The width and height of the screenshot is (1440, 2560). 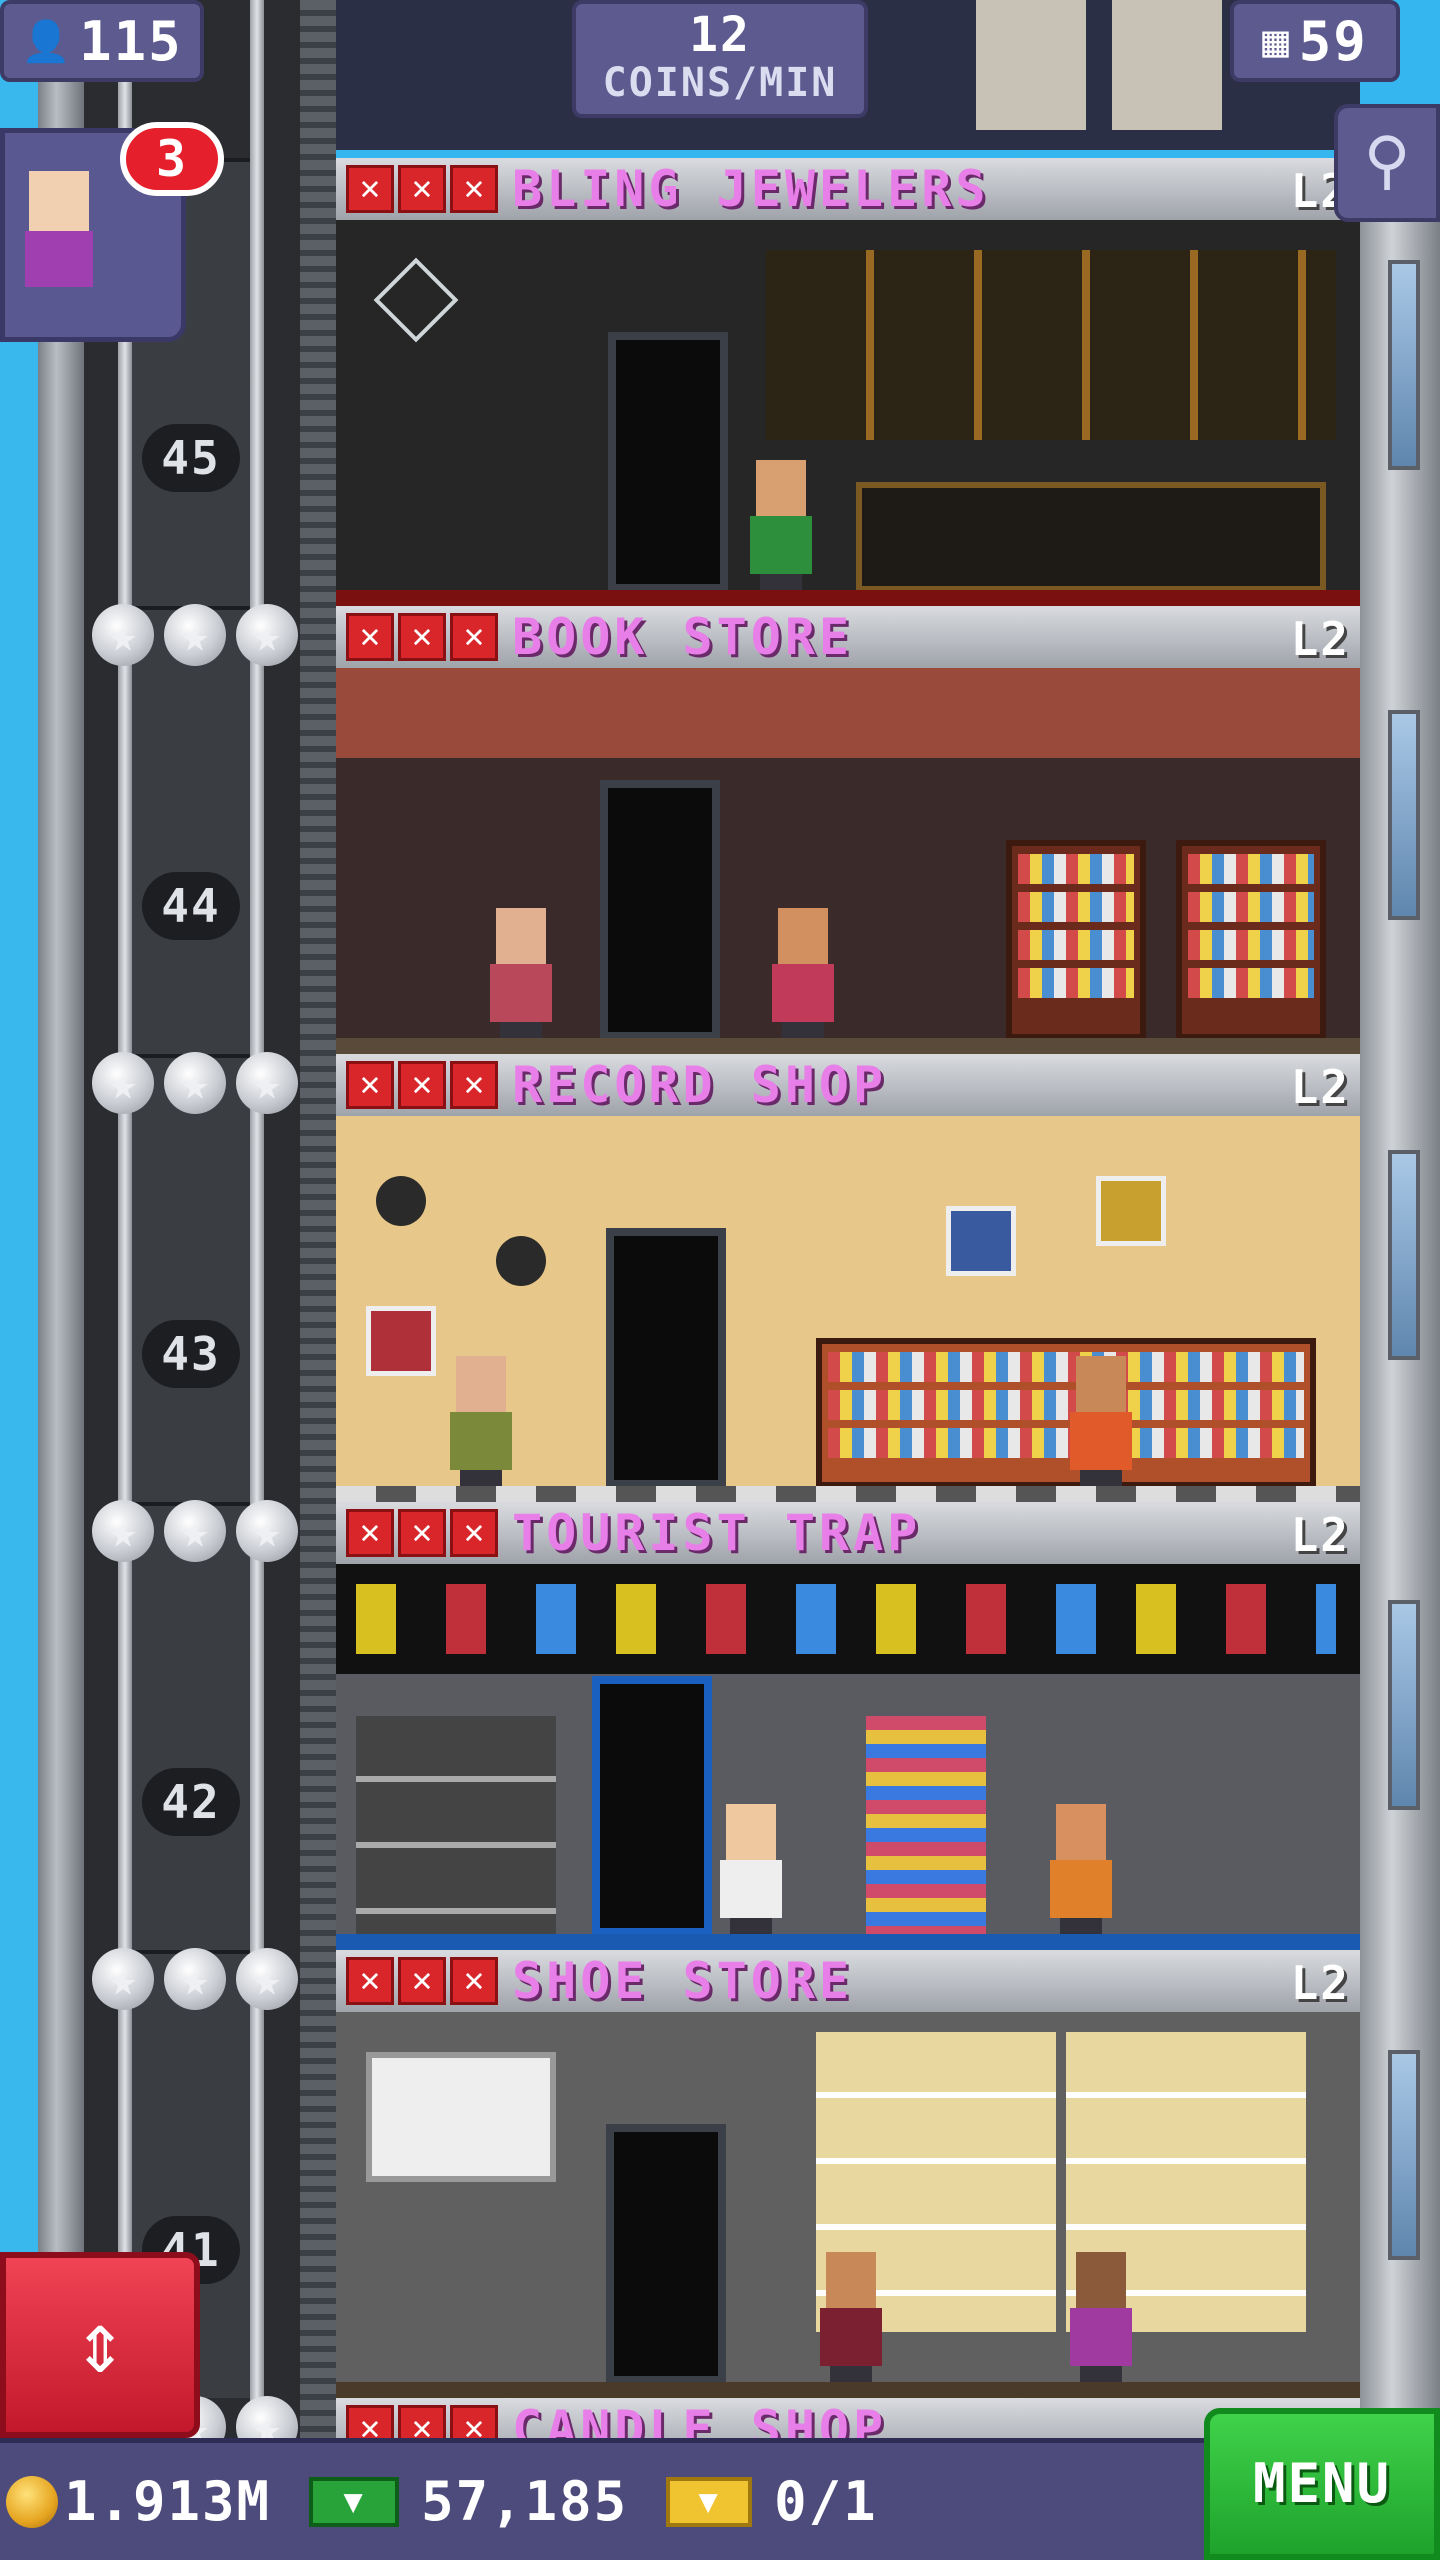 I want to click on tower-frame, so click(x=61, y=1280).